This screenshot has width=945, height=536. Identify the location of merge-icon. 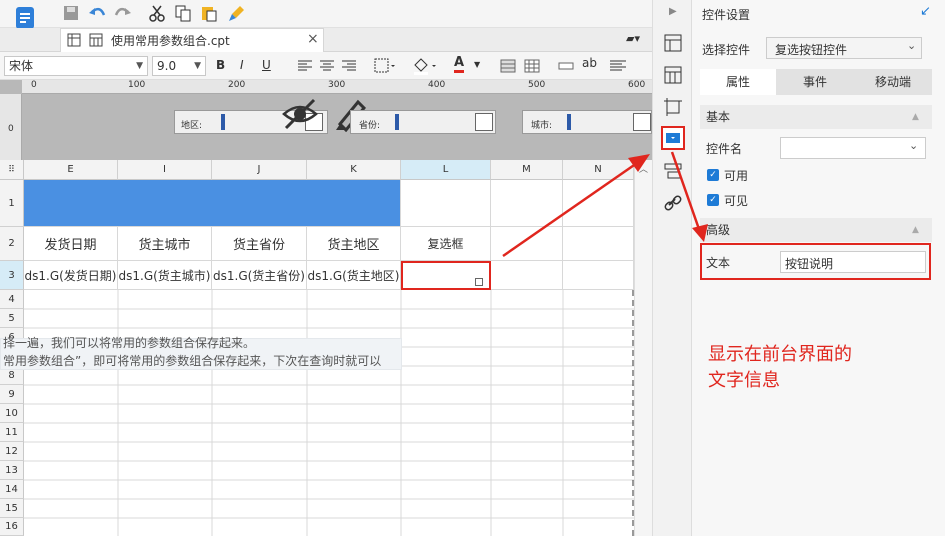
(508, 67).